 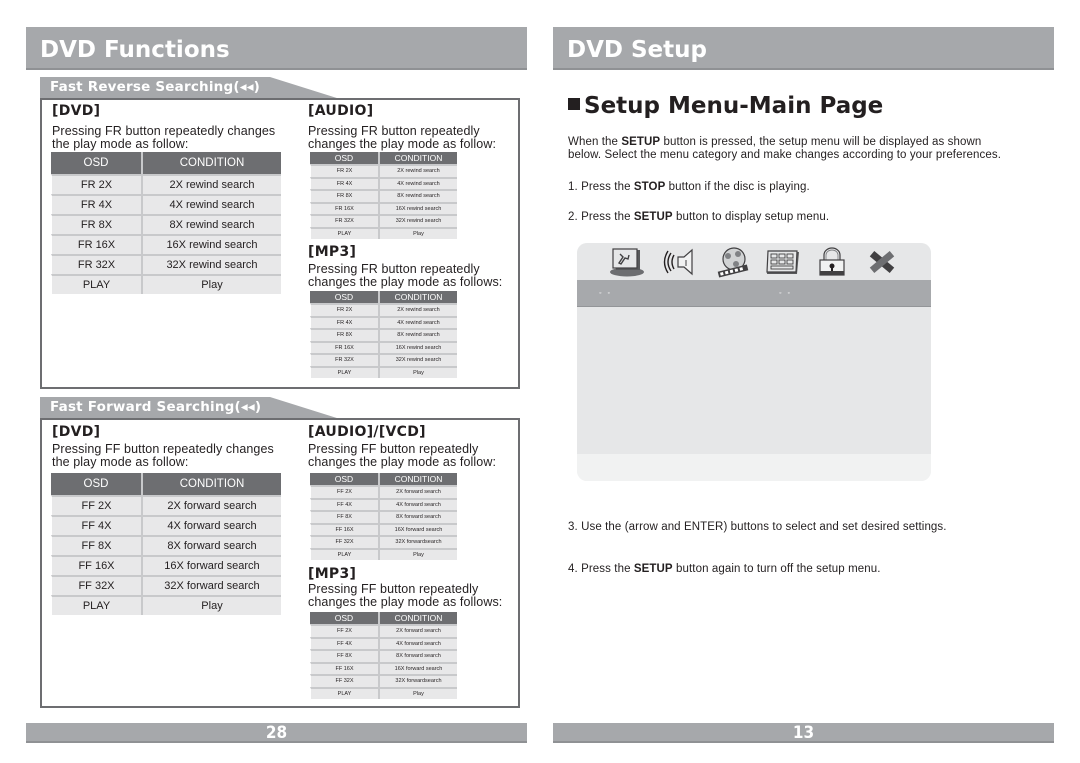 I want to click on step-text: 4. Press the, so click(x=601, y=569).